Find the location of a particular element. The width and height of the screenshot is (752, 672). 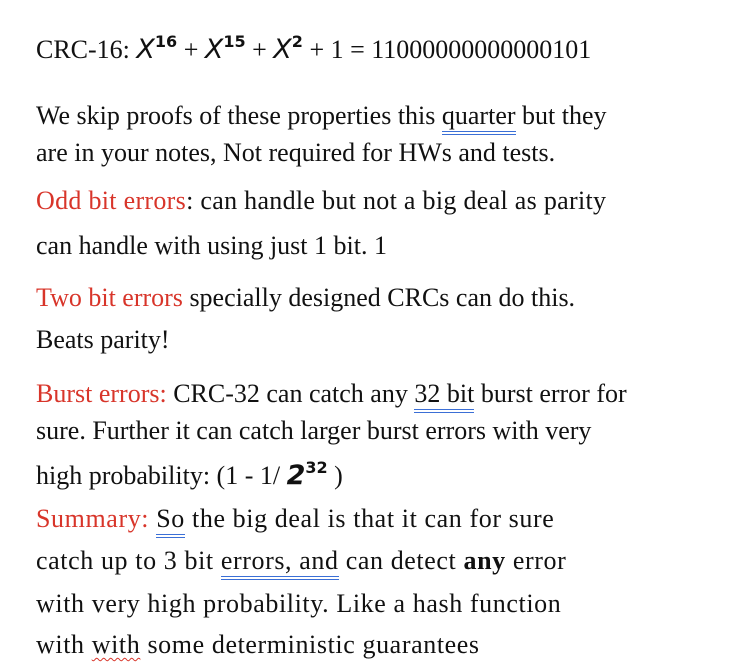

odd-bit-errors-heading: Odd bit errors is located at coordinates (111, 200).